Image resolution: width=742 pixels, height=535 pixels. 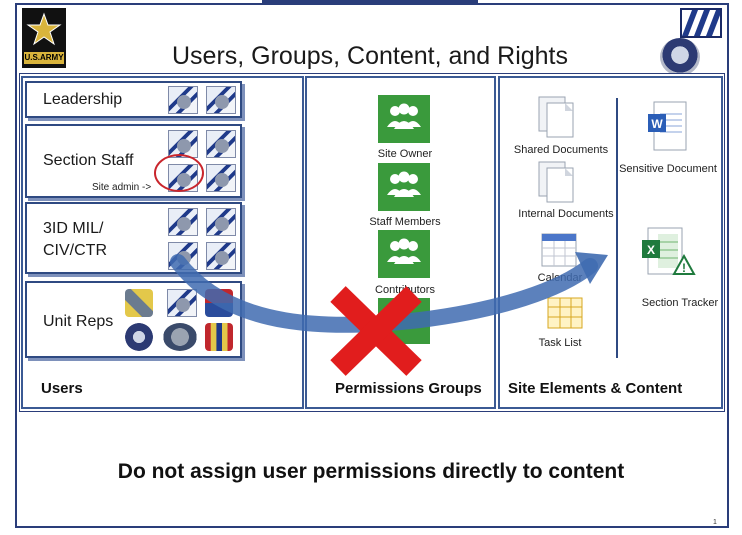 I want to click on svg-text: W, so click(x=657, y=124).